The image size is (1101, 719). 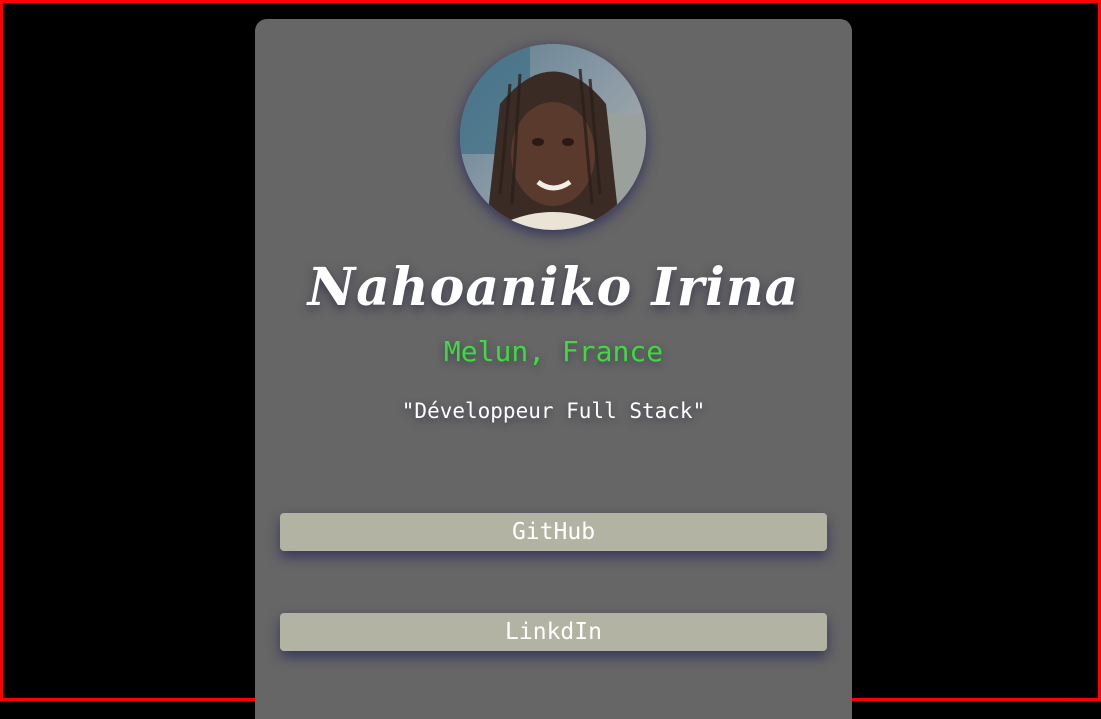 I want to click on profile-tagline: "Développeur Full Stack", so click(x=553, y=411).